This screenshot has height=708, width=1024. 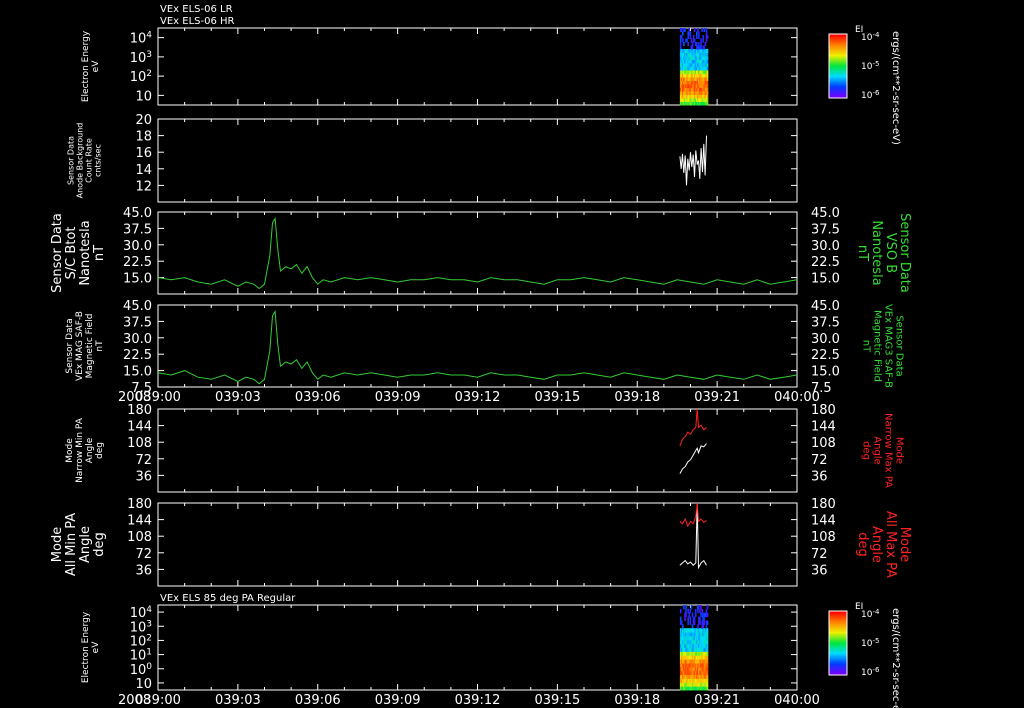 I want to click on p6-ytick-label: 72, so click(x=143, y=554).